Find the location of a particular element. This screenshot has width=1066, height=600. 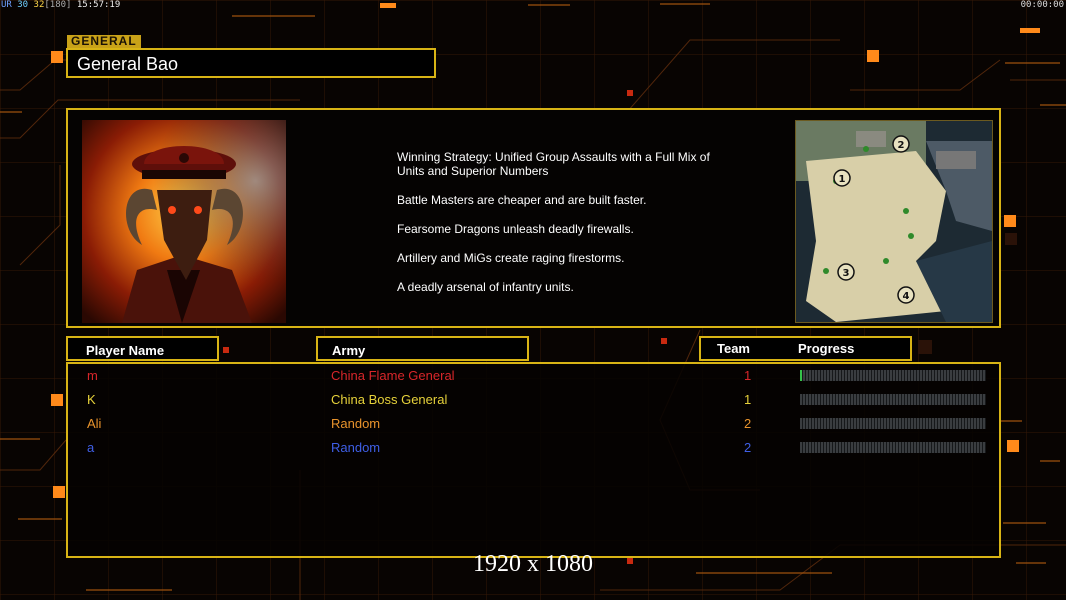

header-army: Army is located at coordinates (422, 348).